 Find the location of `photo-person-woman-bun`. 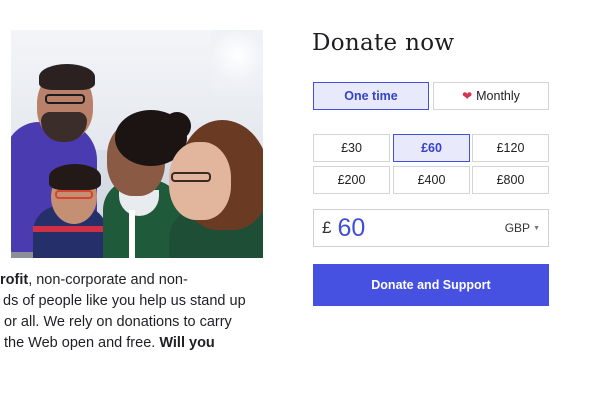

photo-person-woman-bun is located at coordinates (177, 126).